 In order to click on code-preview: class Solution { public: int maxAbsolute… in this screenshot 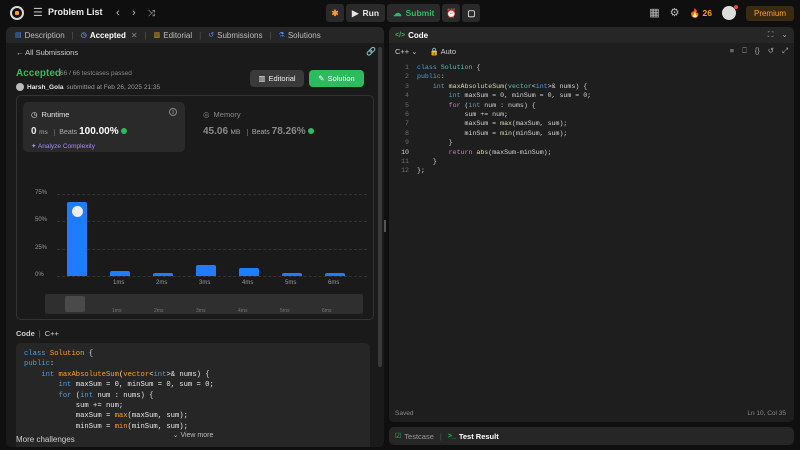, I will do `click(193, 395)`.